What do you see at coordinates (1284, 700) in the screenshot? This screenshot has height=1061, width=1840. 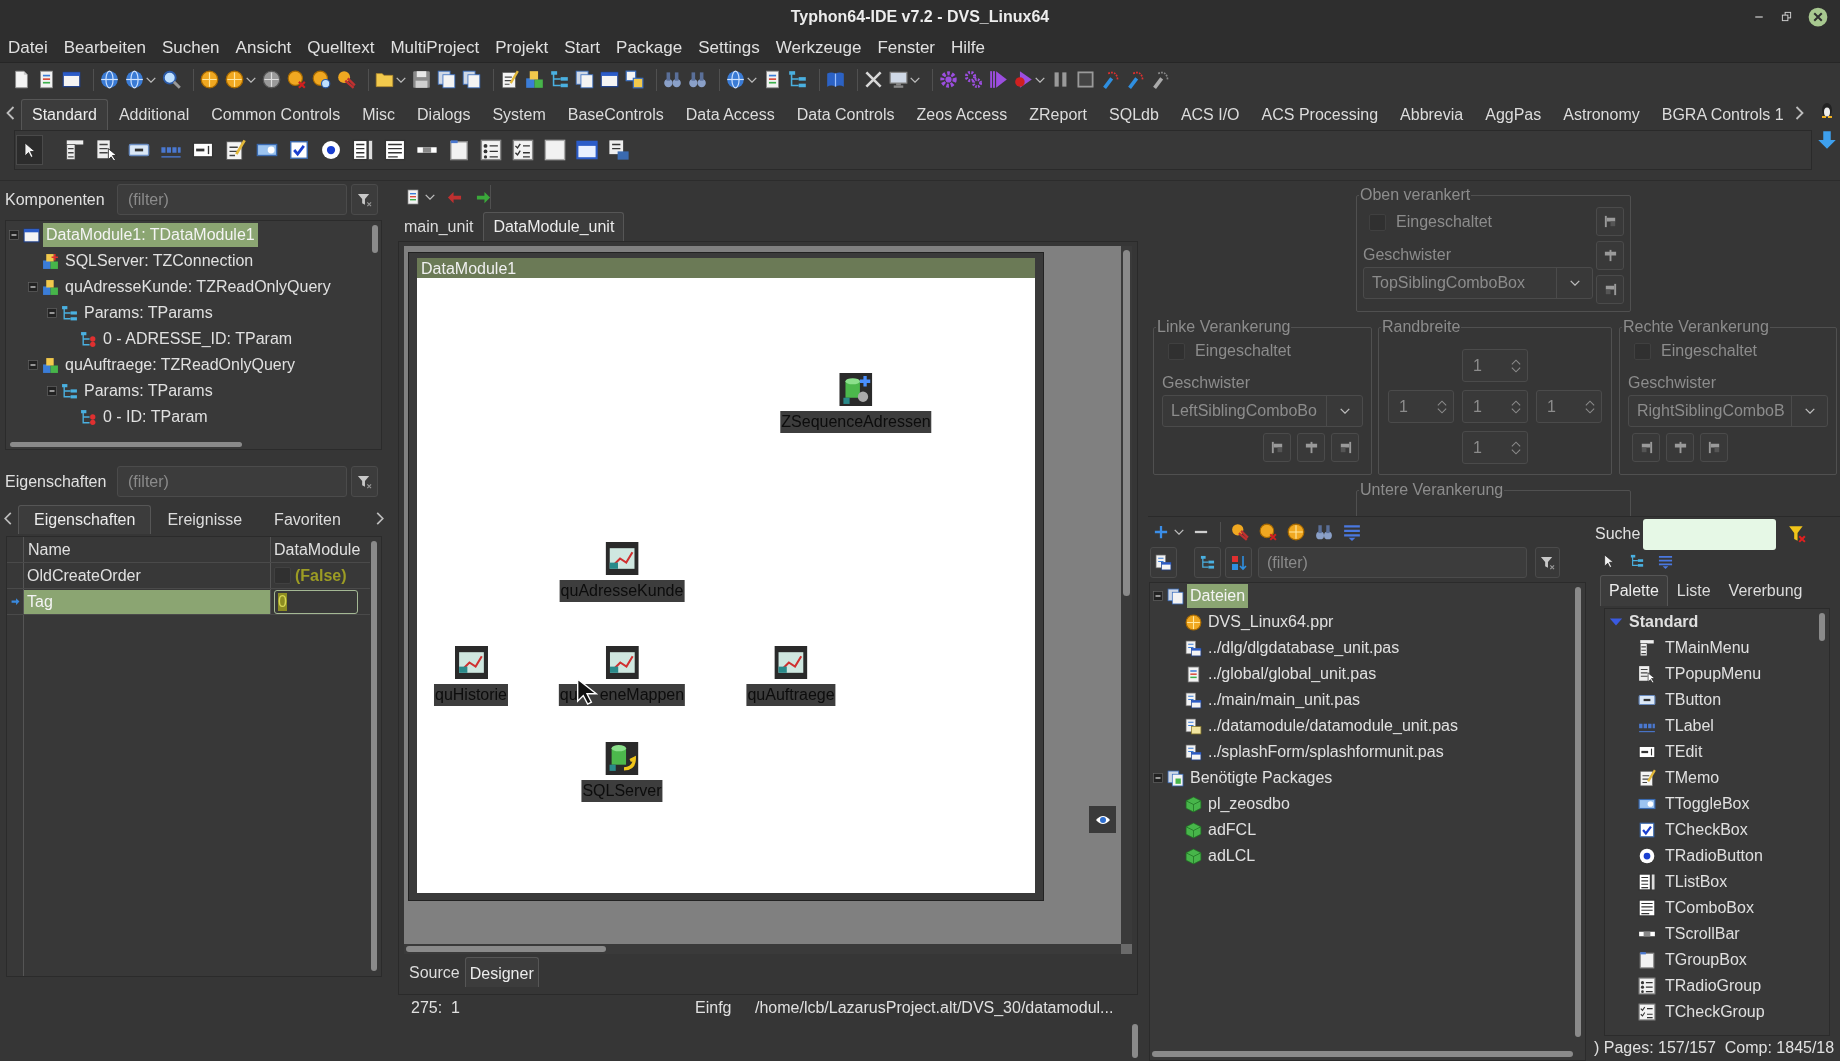 I see `tree-item: ../main/main_unit.pas` at bounding box center [1284, 700].